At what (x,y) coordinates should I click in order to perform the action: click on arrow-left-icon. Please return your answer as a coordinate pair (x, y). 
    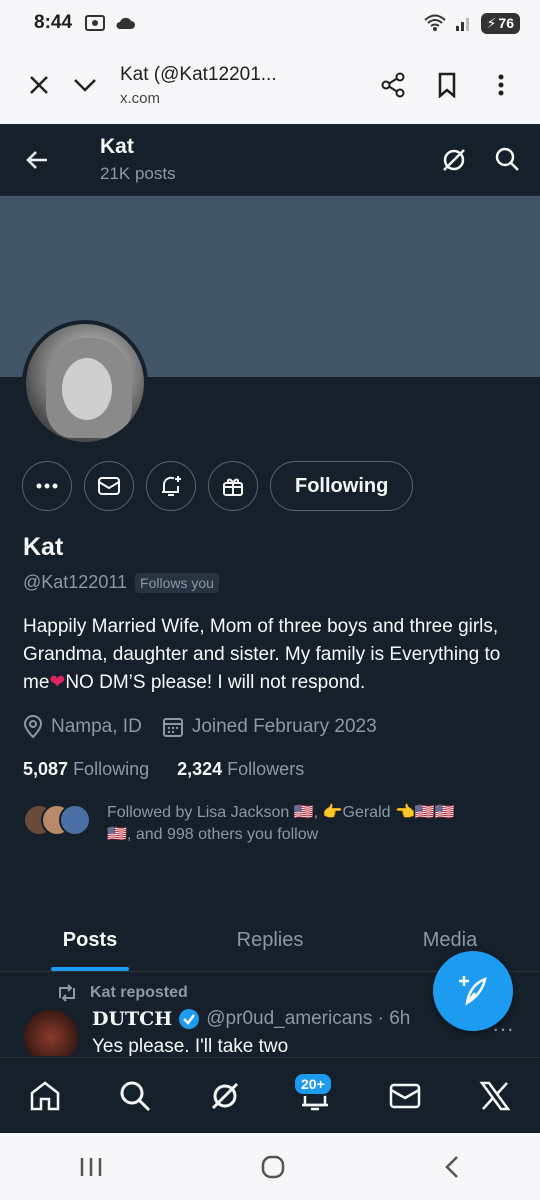
    Looking at the image, I should click on (36, 159).